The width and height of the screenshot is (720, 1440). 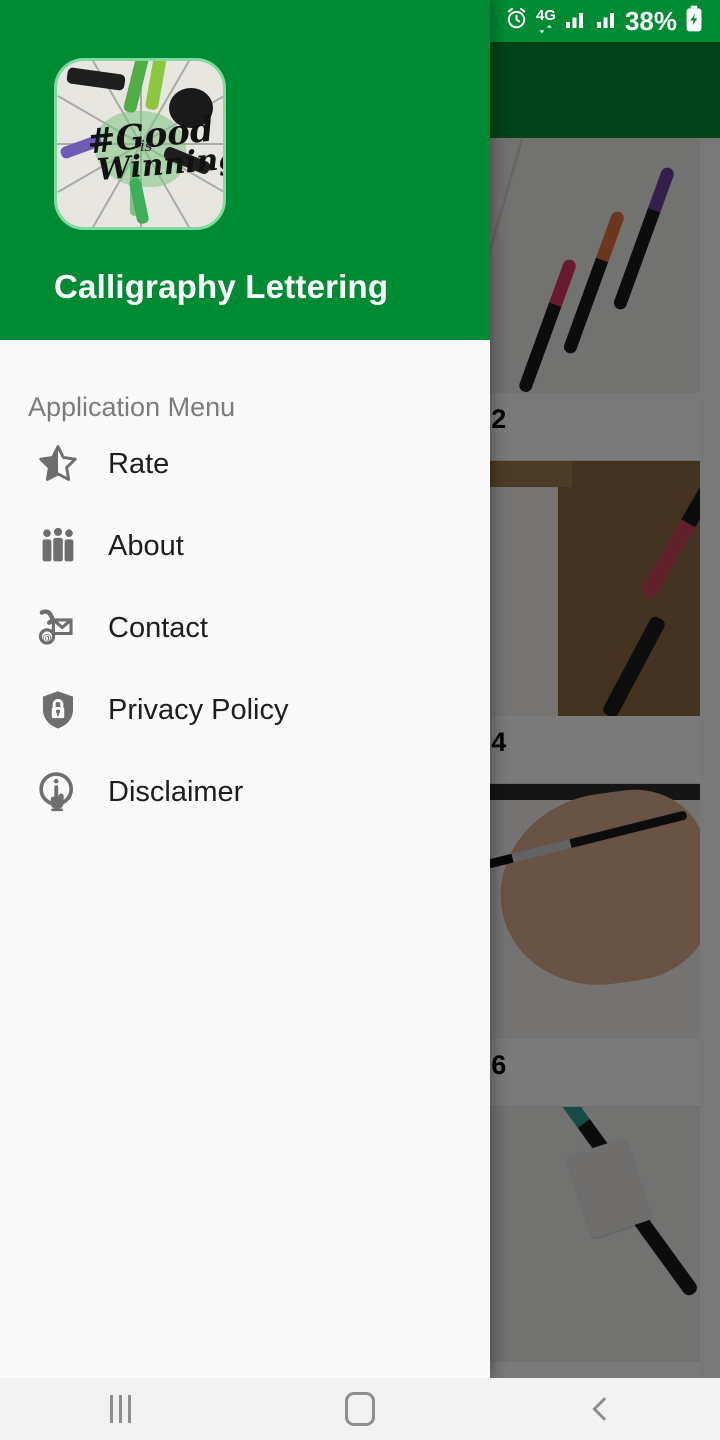 I want to click on shield-lock-icon, so click(x=58, y=710).